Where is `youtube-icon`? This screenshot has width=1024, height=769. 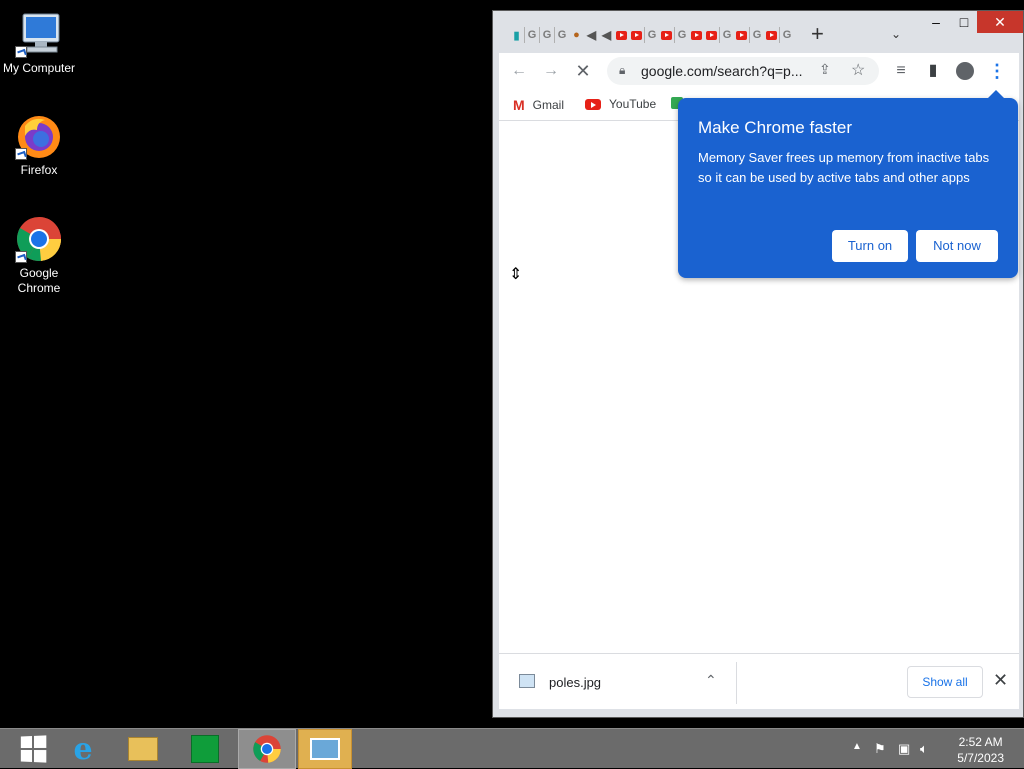
youtube-icon is located at coordinates (593, 104).